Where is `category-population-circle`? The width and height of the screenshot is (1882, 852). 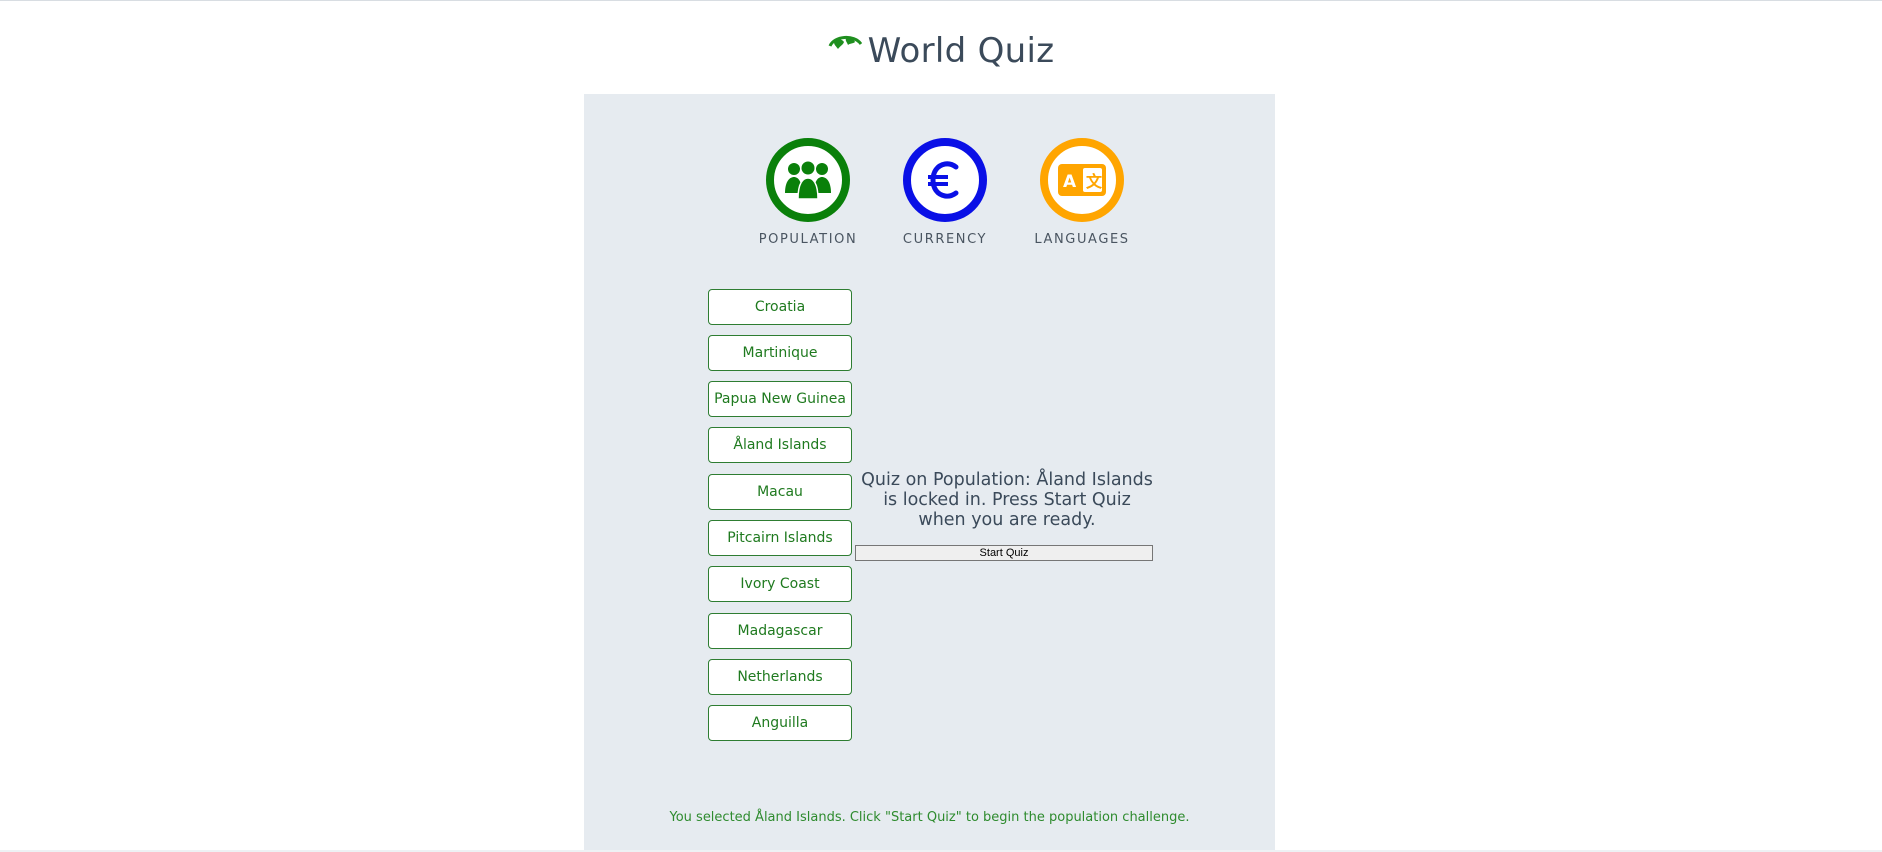 category-population-circle is located at coordinates (808, 180).